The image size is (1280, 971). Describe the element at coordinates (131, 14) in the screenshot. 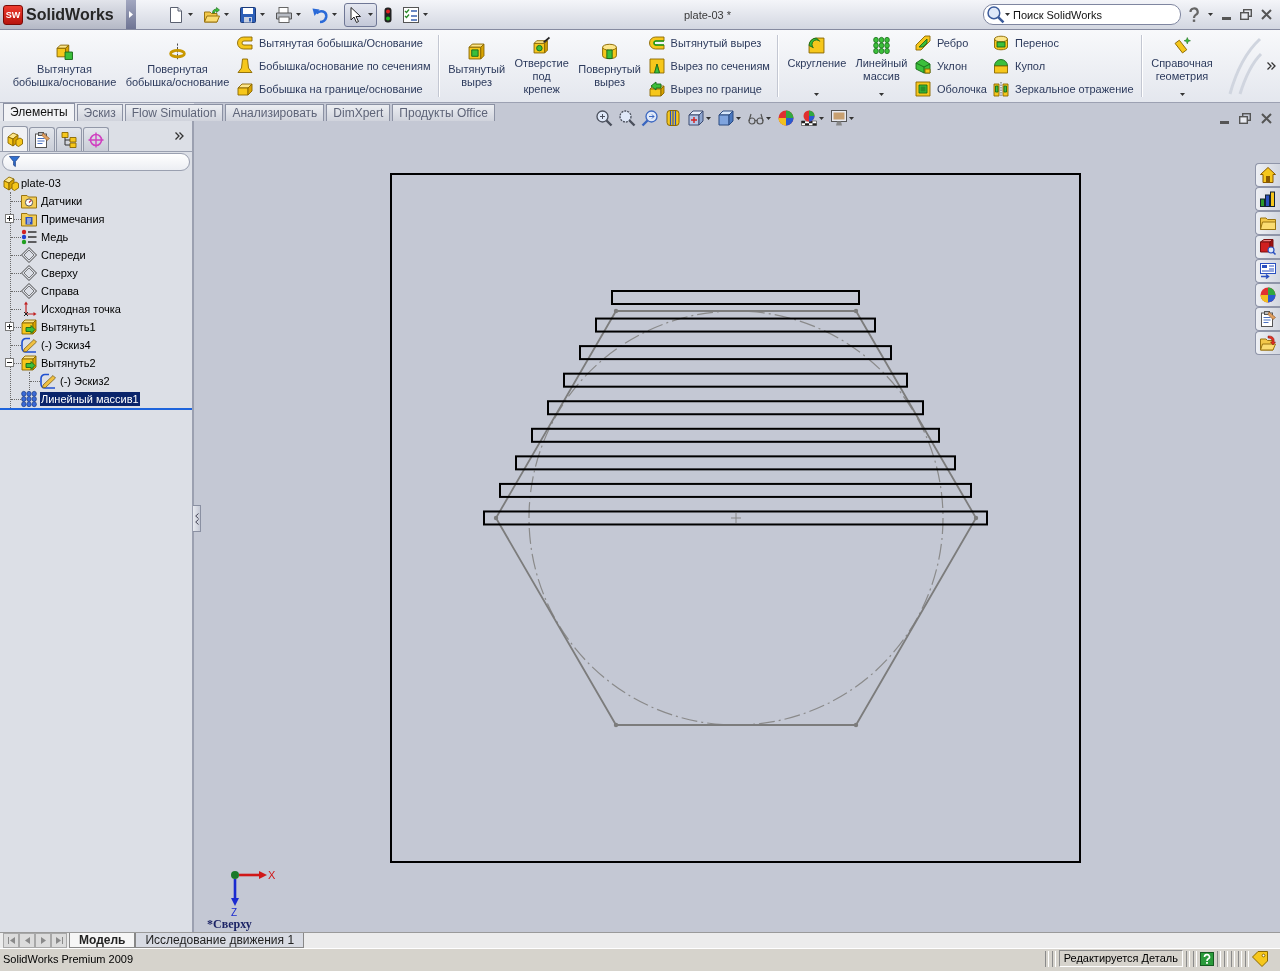

I see `menu-expand-button` at that location.